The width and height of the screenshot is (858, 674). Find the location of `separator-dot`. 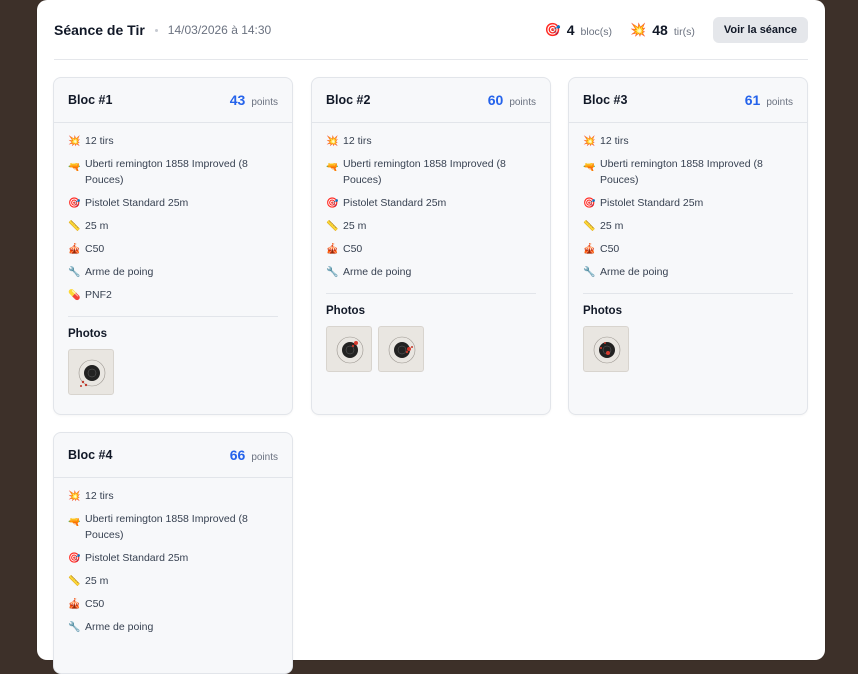

separator-dot is located at coordinates (156, 30).